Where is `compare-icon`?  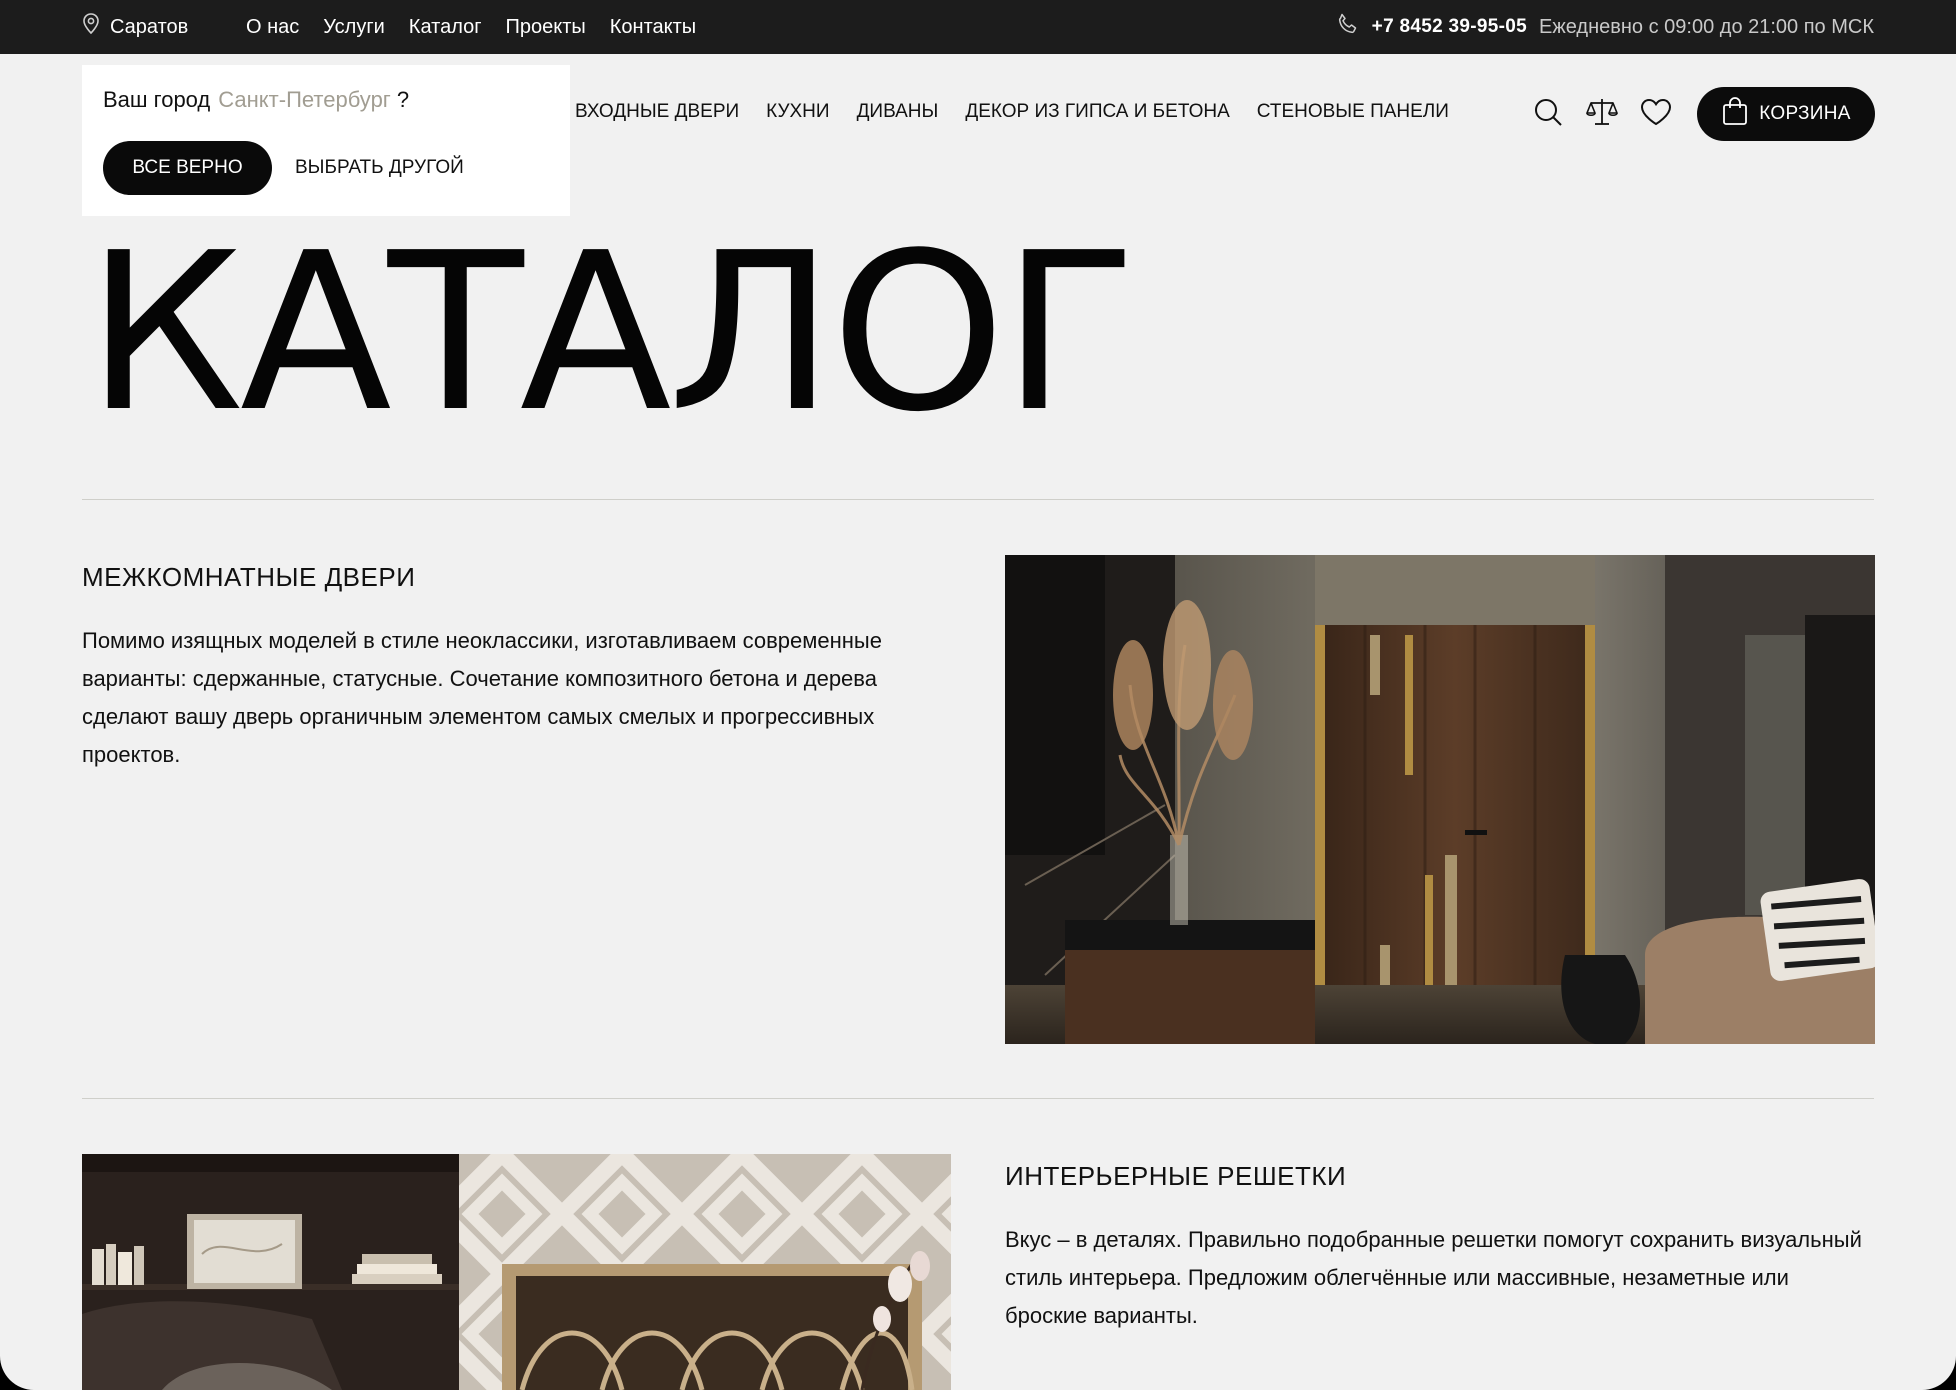
compare-icon is located at coordinates (1602, 112).